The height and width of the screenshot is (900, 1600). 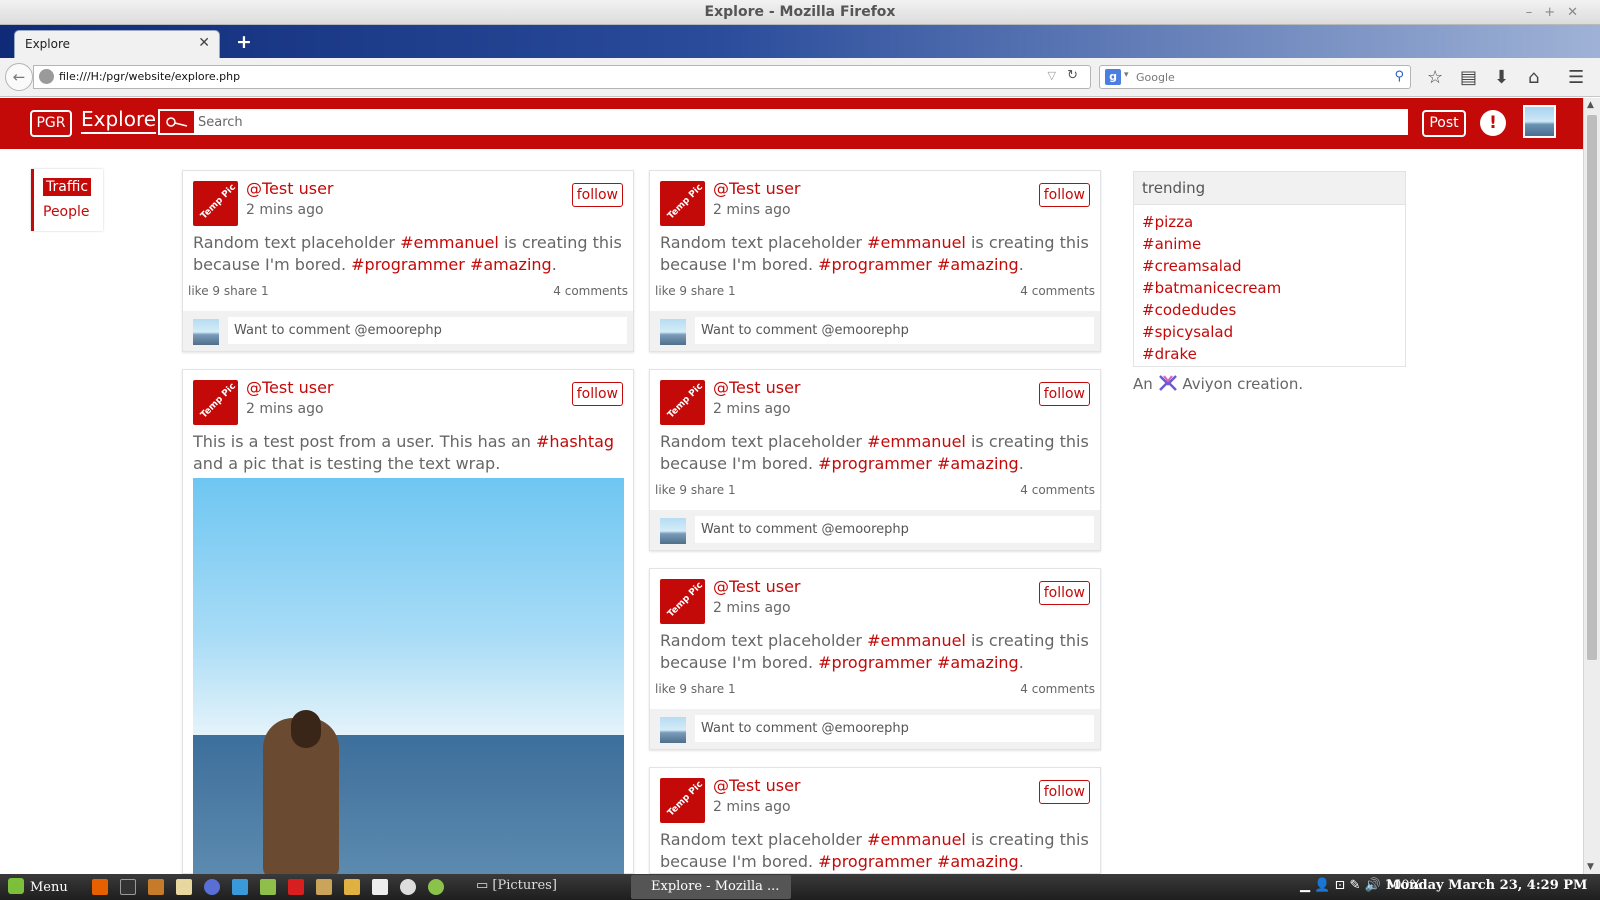 I want to click on site-search-input, so click(x=798, y=122).